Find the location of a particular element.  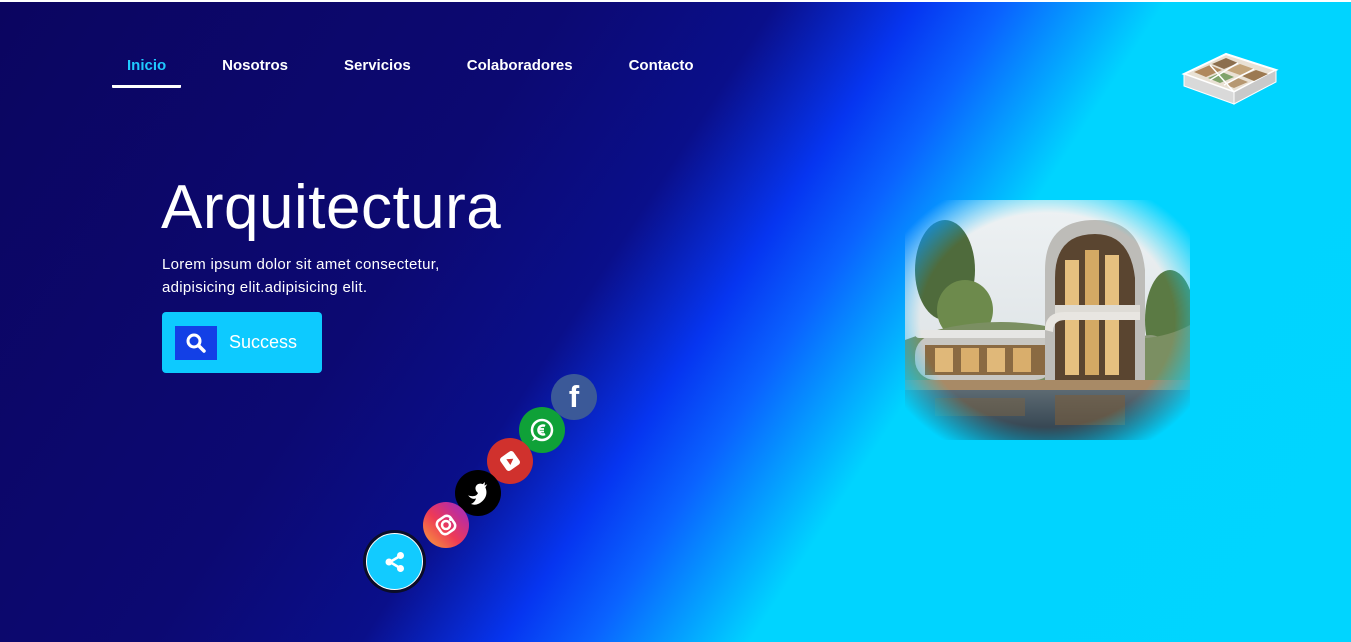

nav-item-nosotros: Nosotros is located at coordinates (255, 69).